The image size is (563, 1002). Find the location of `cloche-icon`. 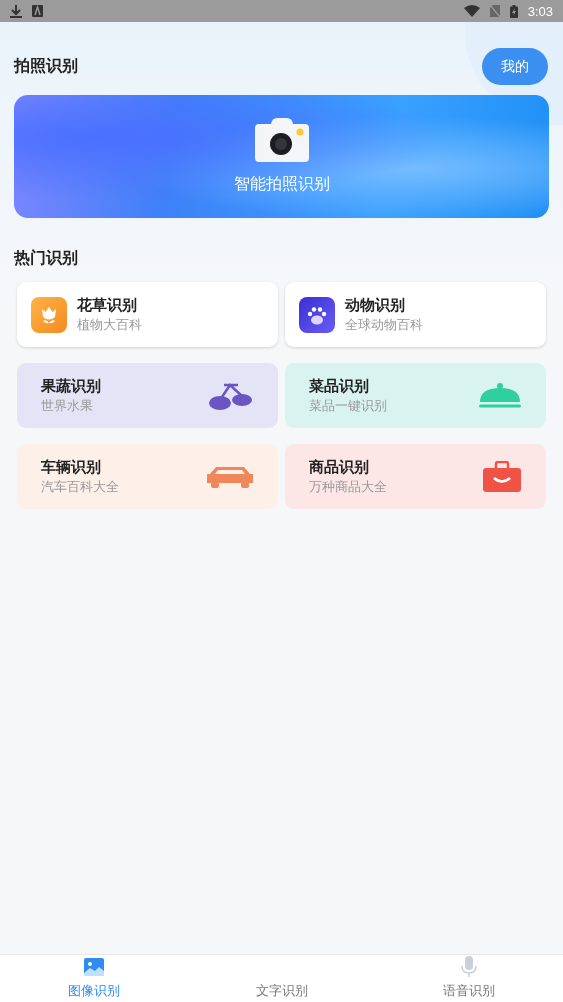

cloche-icon is located at coordinates (500, 395).